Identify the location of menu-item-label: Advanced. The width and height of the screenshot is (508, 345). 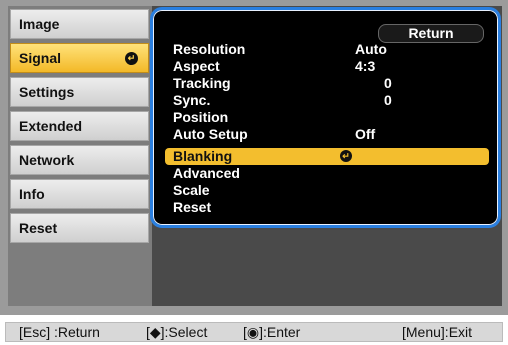
(206, 173).